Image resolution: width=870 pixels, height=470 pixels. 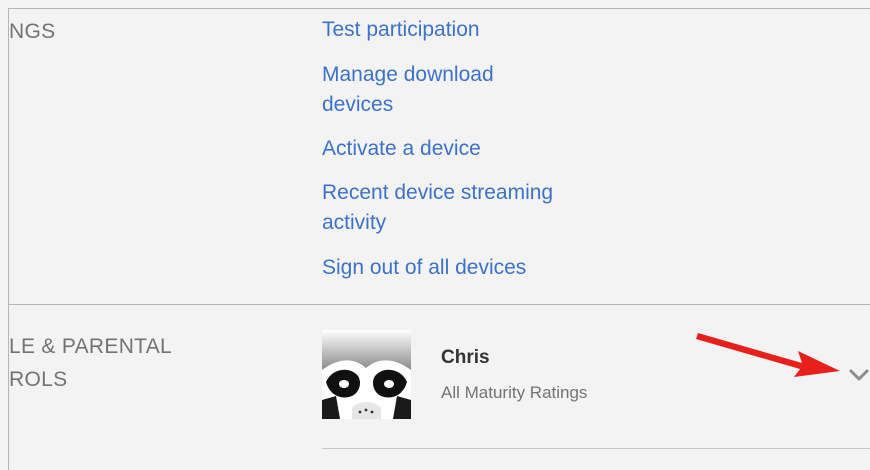 I want to click on profile-section-label-line2: ROLS, so click(x=38, y=379).